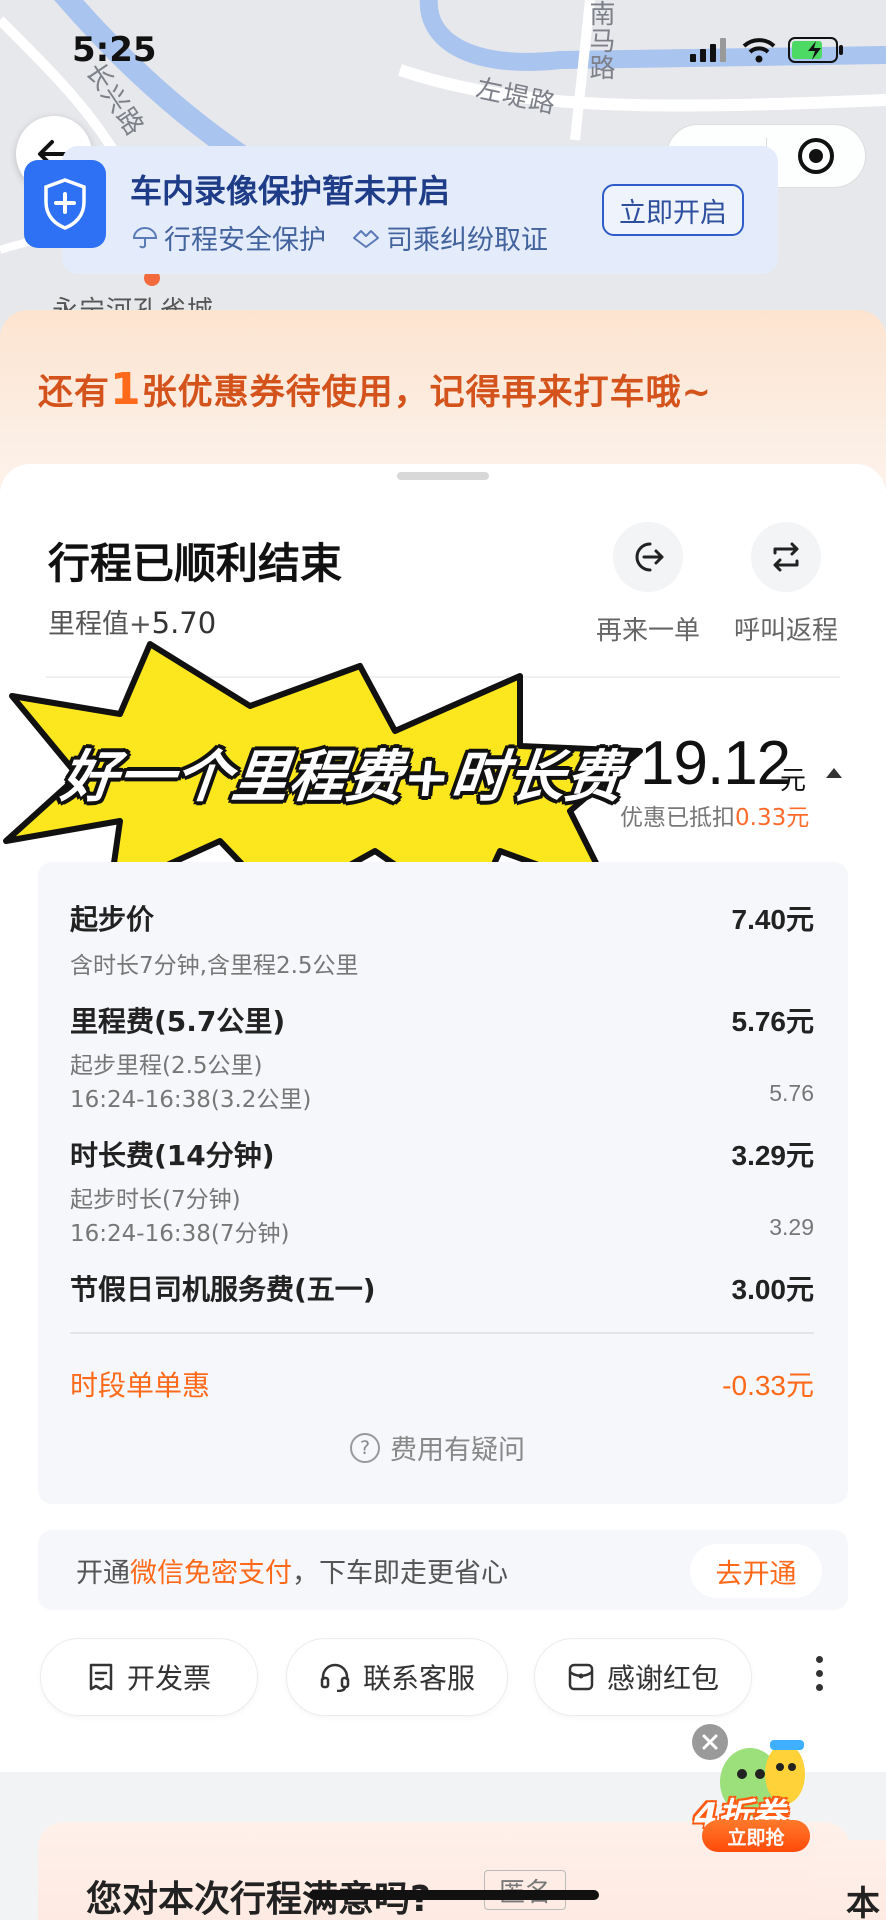  Describe the element at coordinates (126, 389) in the screenshot. I see `coupon-count: 1` at that location.